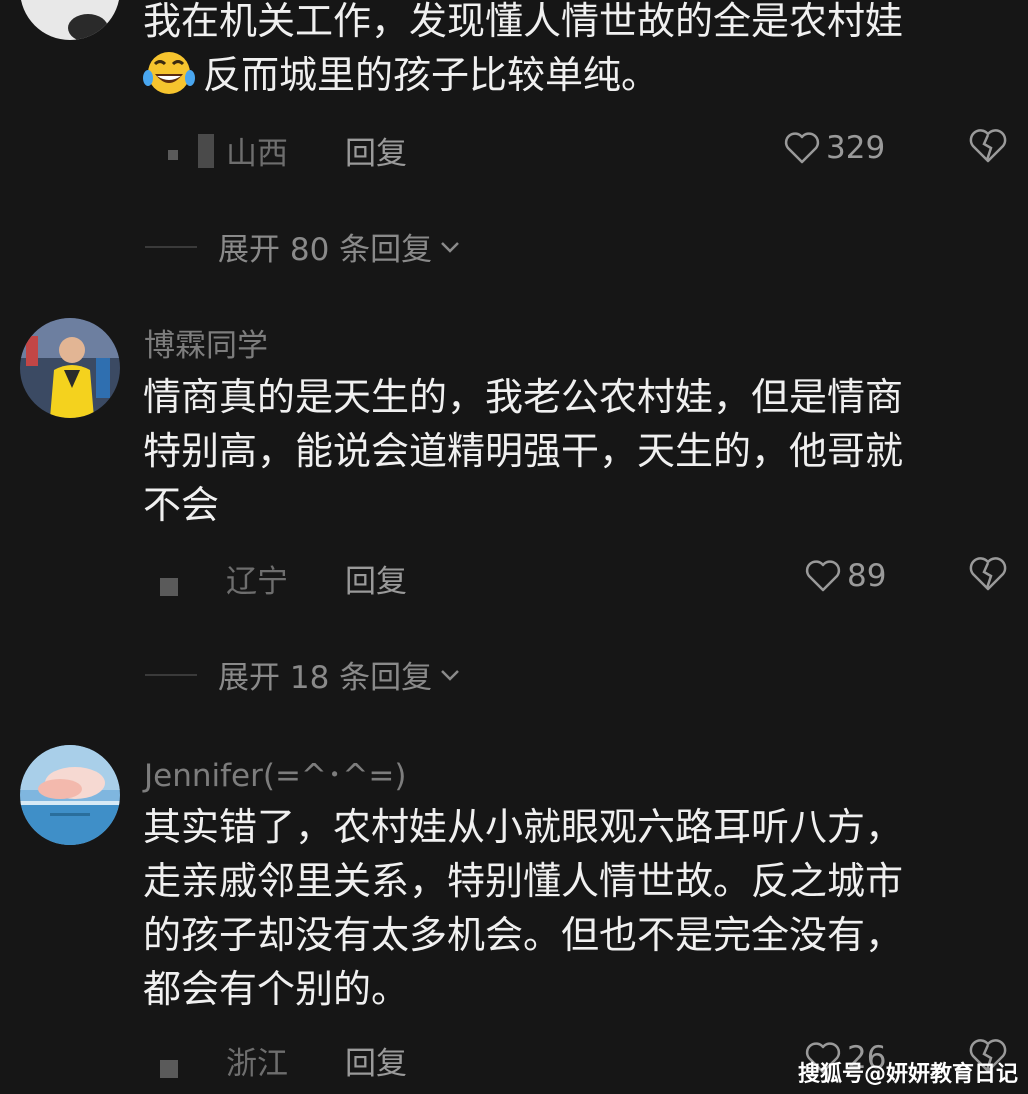 This screenshot has width=1028, height=1094. I want to click on laughing-crying-emoji-icon, so click(169, 73).